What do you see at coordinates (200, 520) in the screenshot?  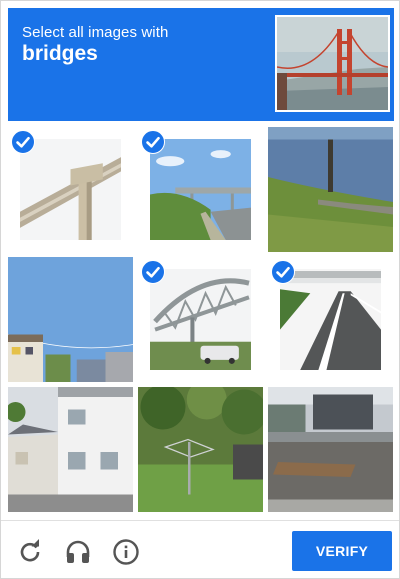 I see `footer-divider` at bounding box center [200, 520].